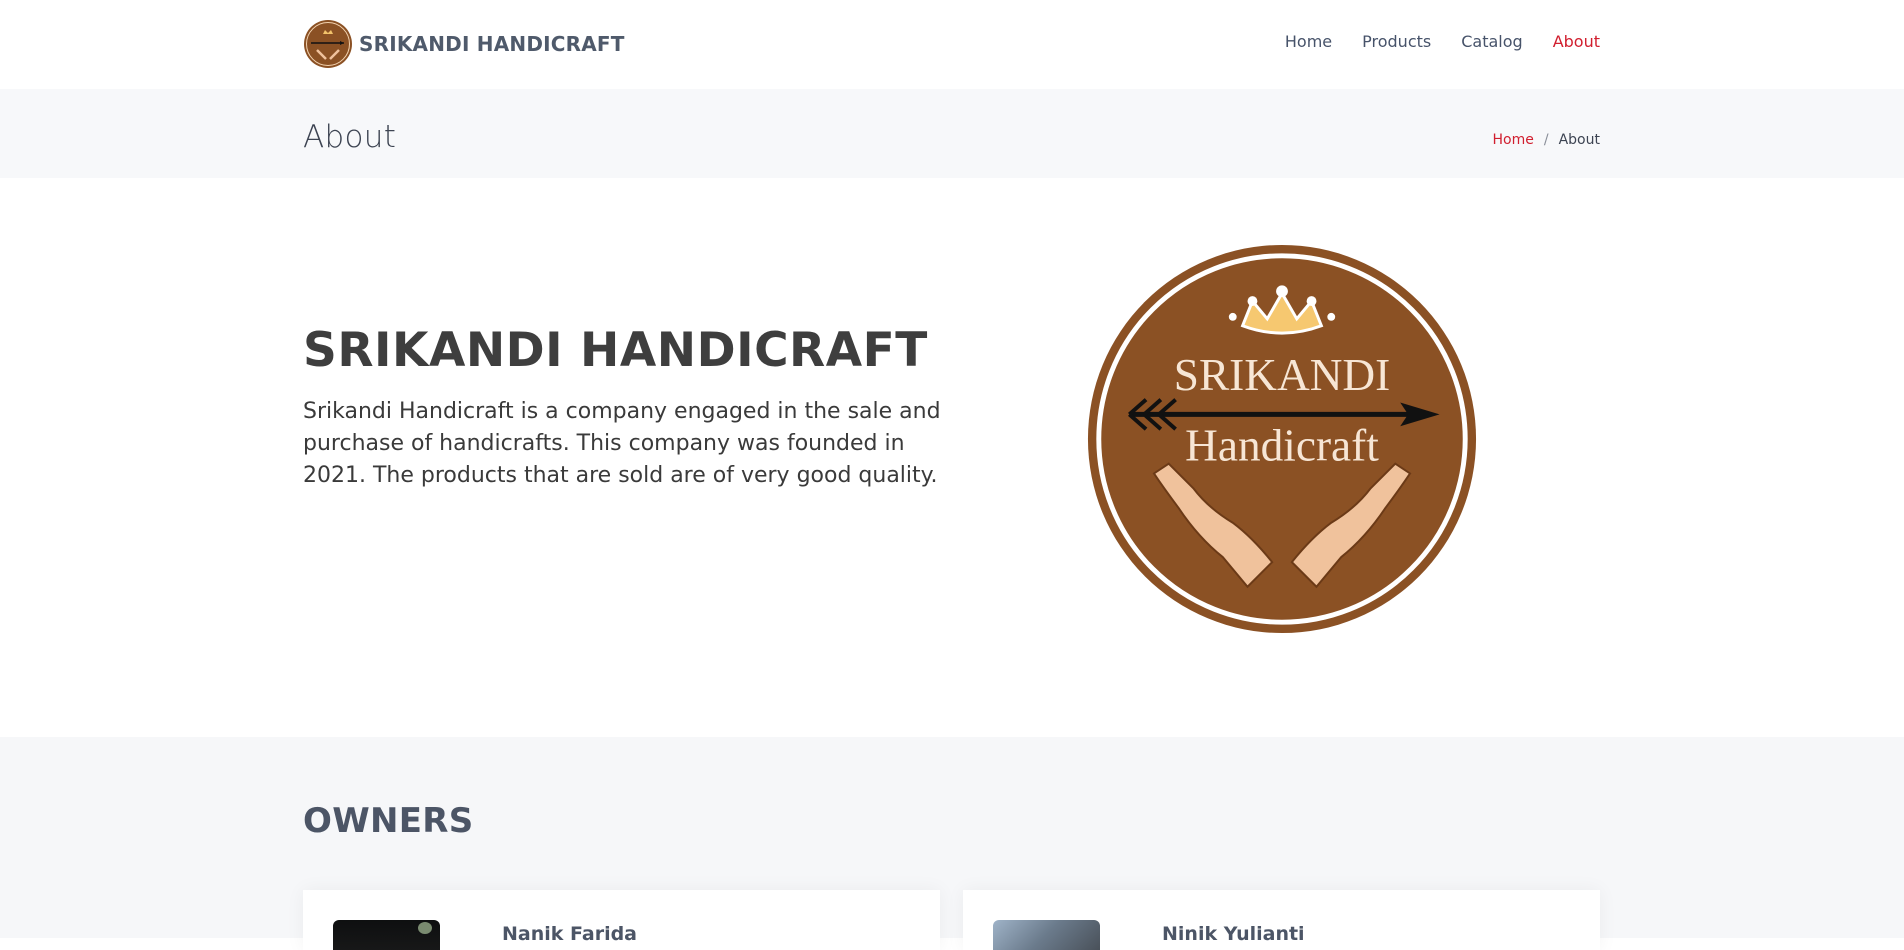 This screenshot has width=1904, height=950. What do you see at coordinates (1576, 41) in the screenshot?
I see `nav-about: About` at bounding box center [1576, 41].